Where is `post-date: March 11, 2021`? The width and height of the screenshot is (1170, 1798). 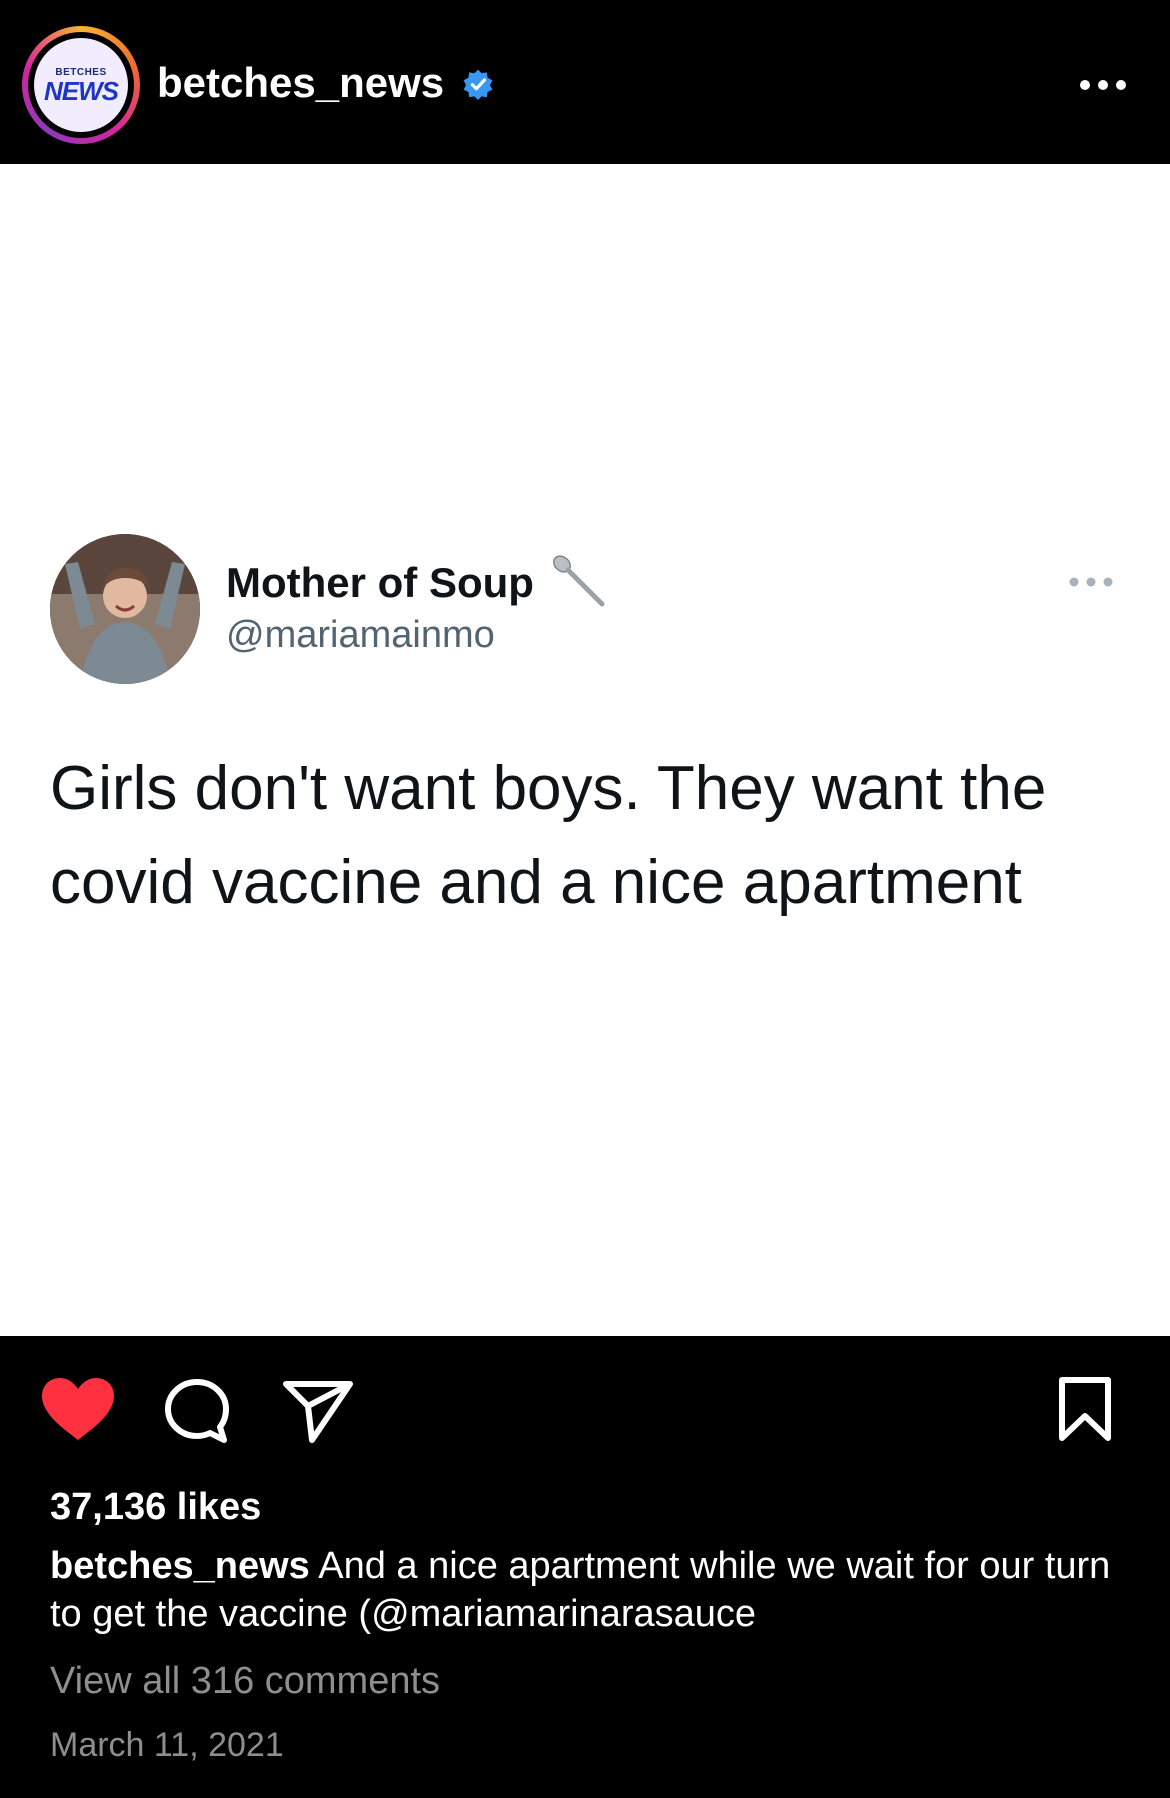
post-date: March 11, 2021 is located at coordinates (167, 1745).